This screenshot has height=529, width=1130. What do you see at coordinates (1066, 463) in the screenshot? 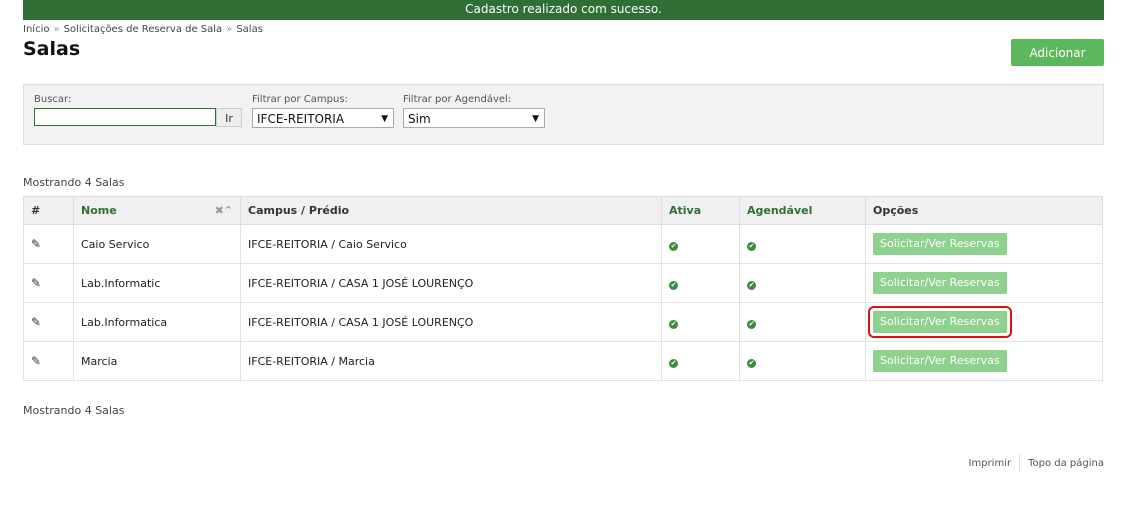
I see `back-to-top-link: Topo da página` at bounding box center [1066, 463].